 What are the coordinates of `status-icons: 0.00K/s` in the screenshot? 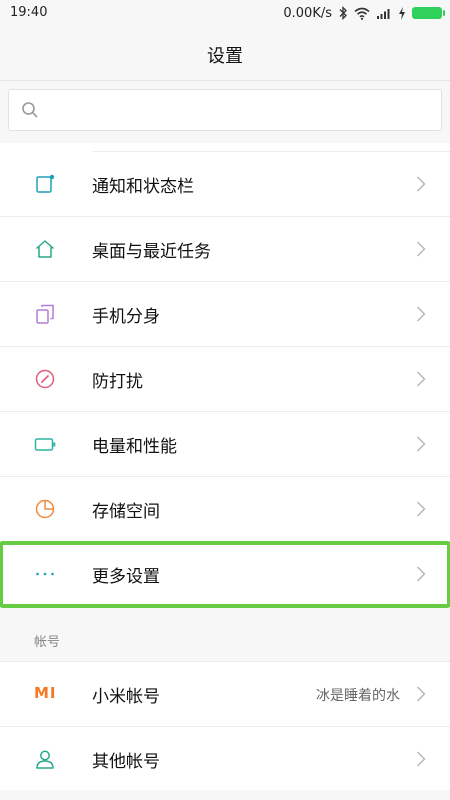 It's located at (364, 13).